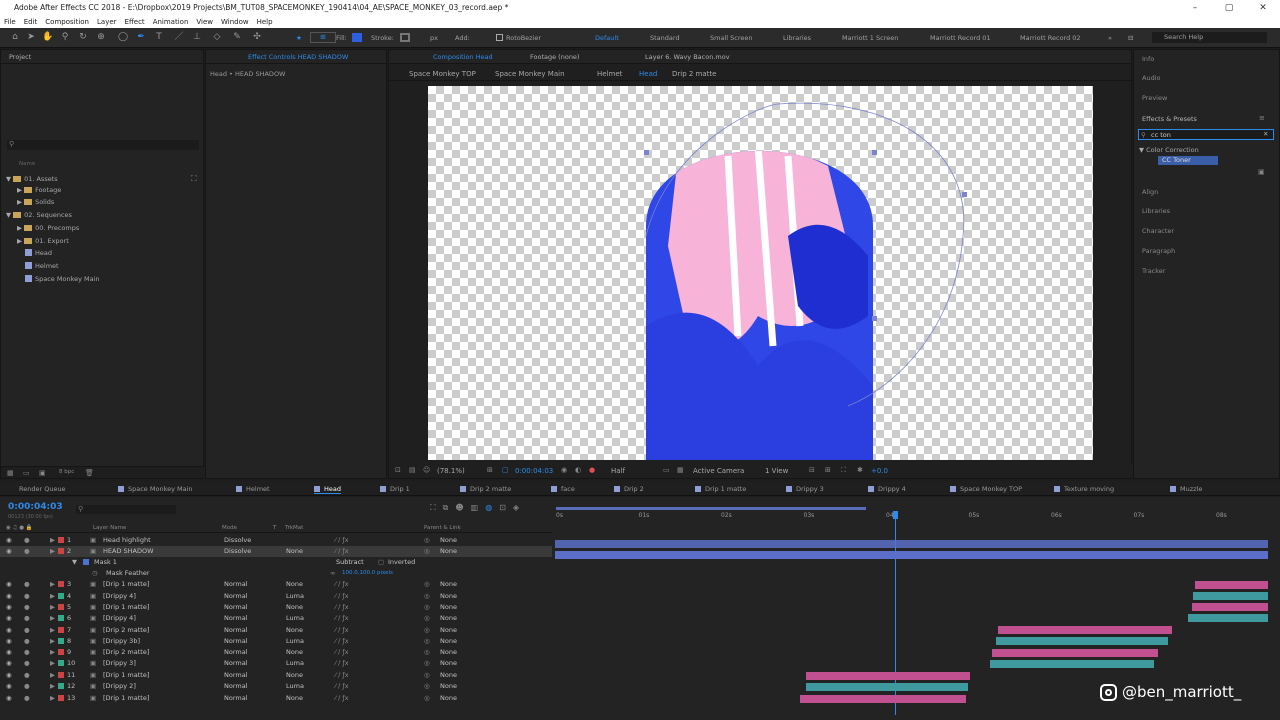 The image size is (1280, 720). Describe the element at coordinates (1148, 59) in the screenshot. I see `panel-info: Info` at that location.